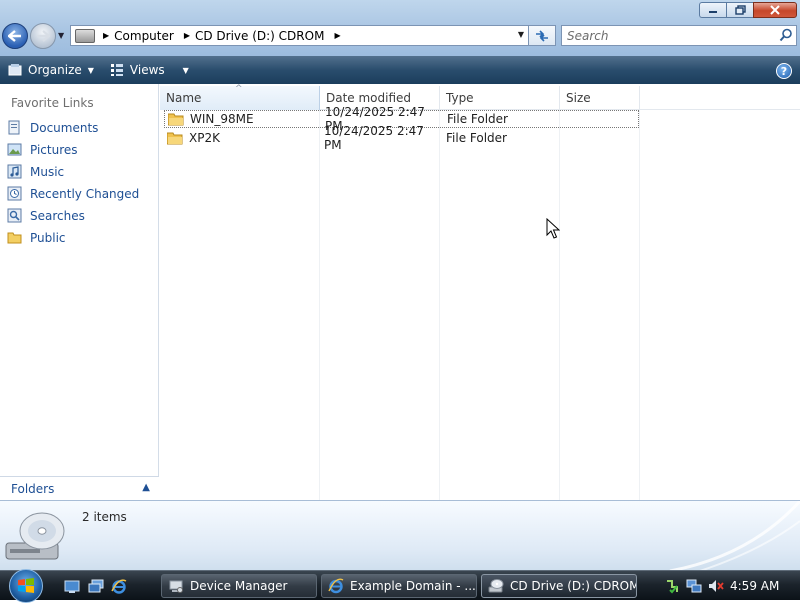 The width and height of the screenshot is (800, 603). Describe the element at coordinates (119, 586) in the screenshot. I see `internet-explorer-icon` at that location.